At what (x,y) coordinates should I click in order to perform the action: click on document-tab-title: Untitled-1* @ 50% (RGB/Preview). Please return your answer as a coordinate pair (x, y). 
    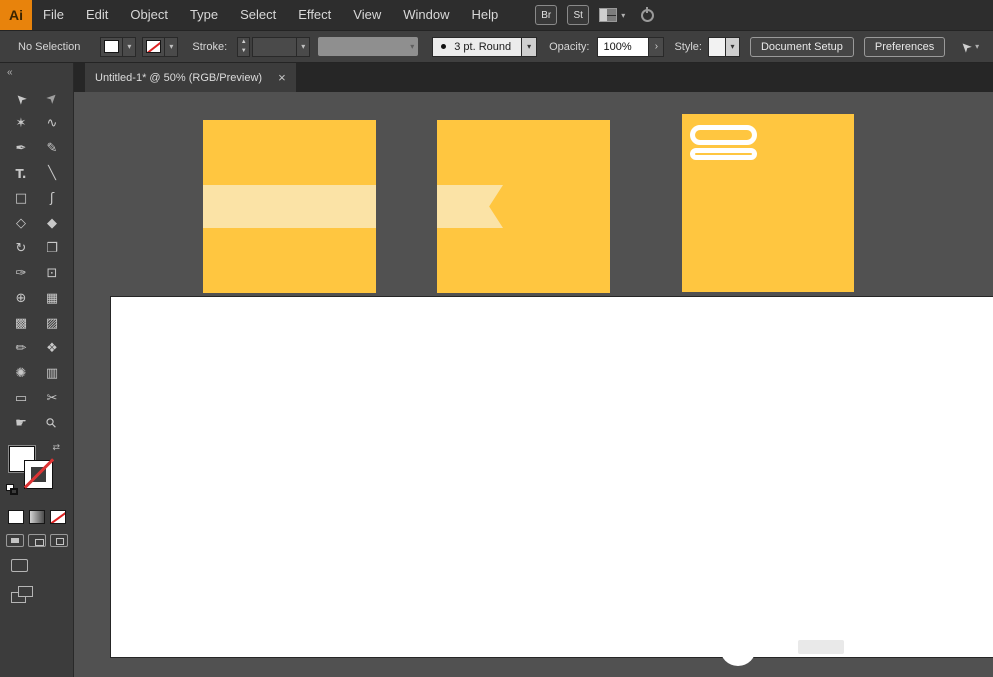
    Looking at the image, I should click on (179, 77).